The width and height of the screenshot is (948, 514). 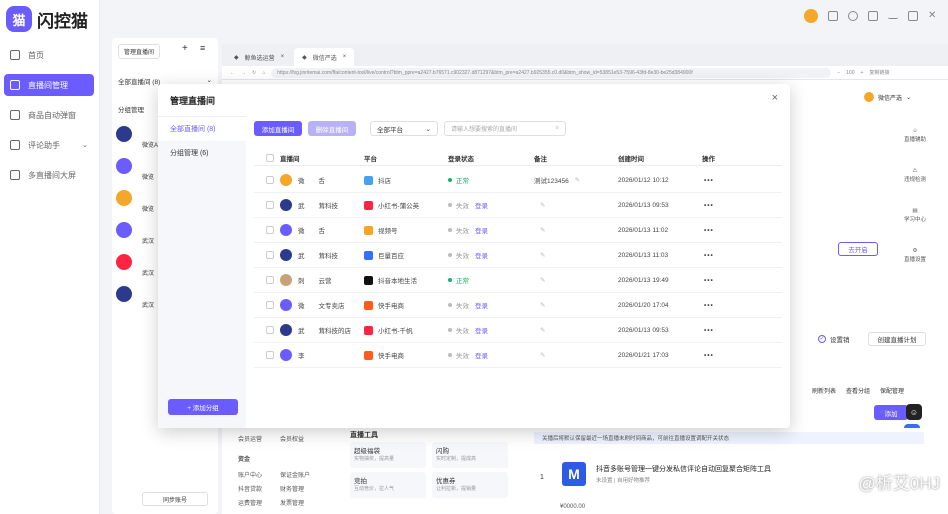 What do you see at coordinates (388, 455) in the screenshot?
I see `tool-card: 超级福袋 实物抽奖，提高量` at bounding box center [388, 455].